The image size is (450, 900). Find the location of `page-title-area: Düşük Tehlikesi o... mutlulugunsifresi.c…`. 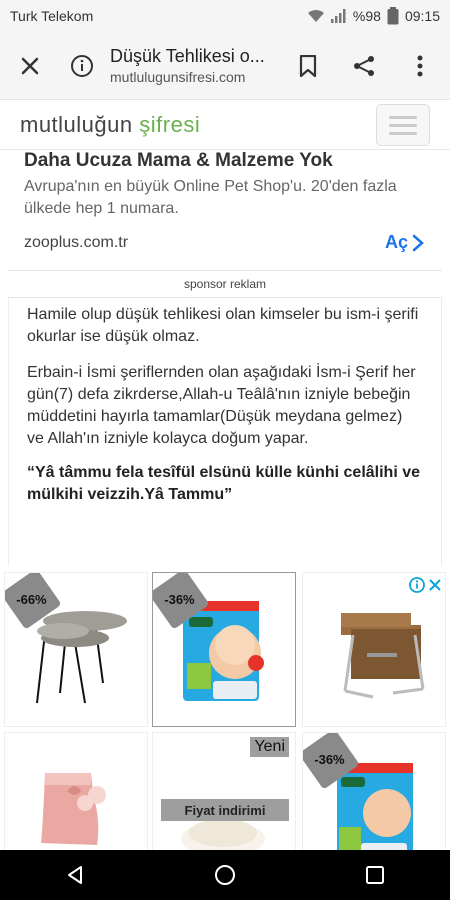

page-title-area: Düşük Tehlikesi o... mutlulugunsifresi.c… is located at coordinates (195, 65).